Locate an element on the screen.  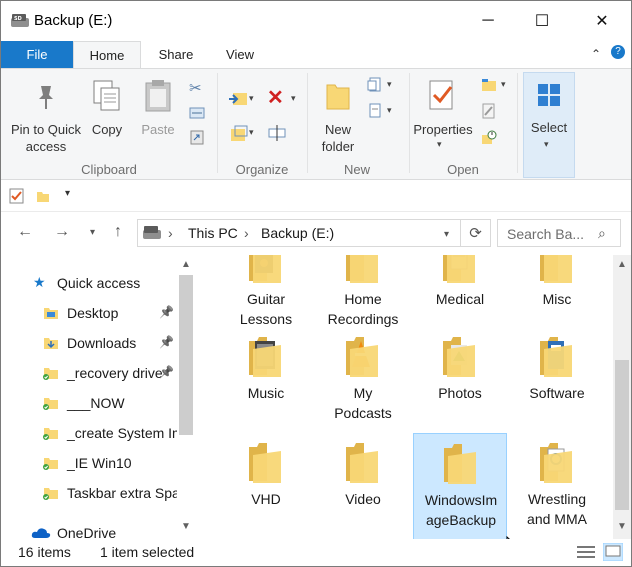
breadcrumb-backup: Backup (E:) is located at coordinates (297, 233).